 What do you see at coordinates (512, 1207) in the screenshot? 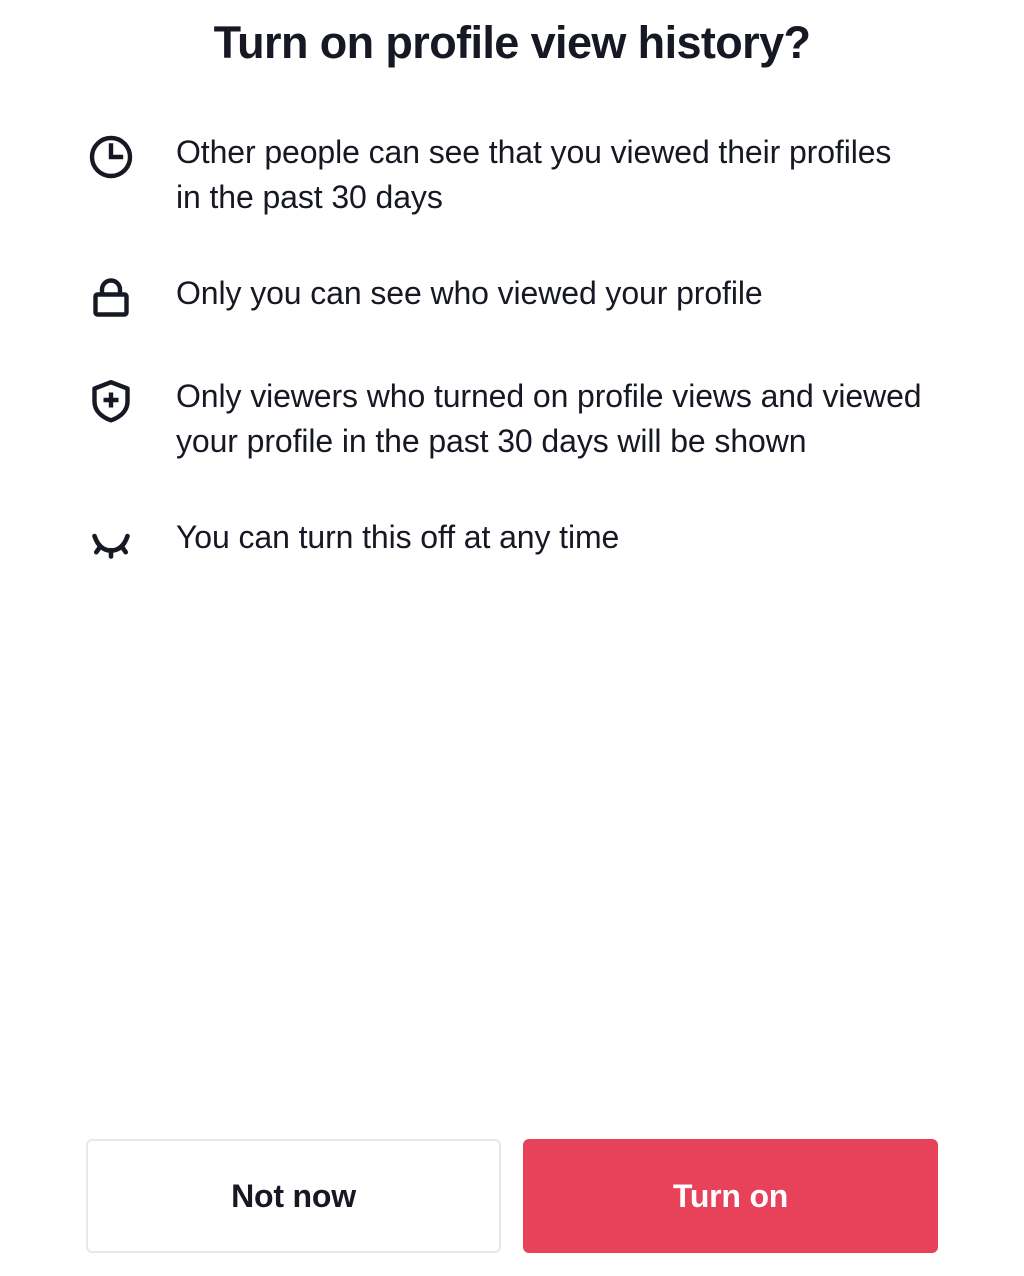
I see `dialog-actions: Not now Turn on` at bounding box center [512, 1207].